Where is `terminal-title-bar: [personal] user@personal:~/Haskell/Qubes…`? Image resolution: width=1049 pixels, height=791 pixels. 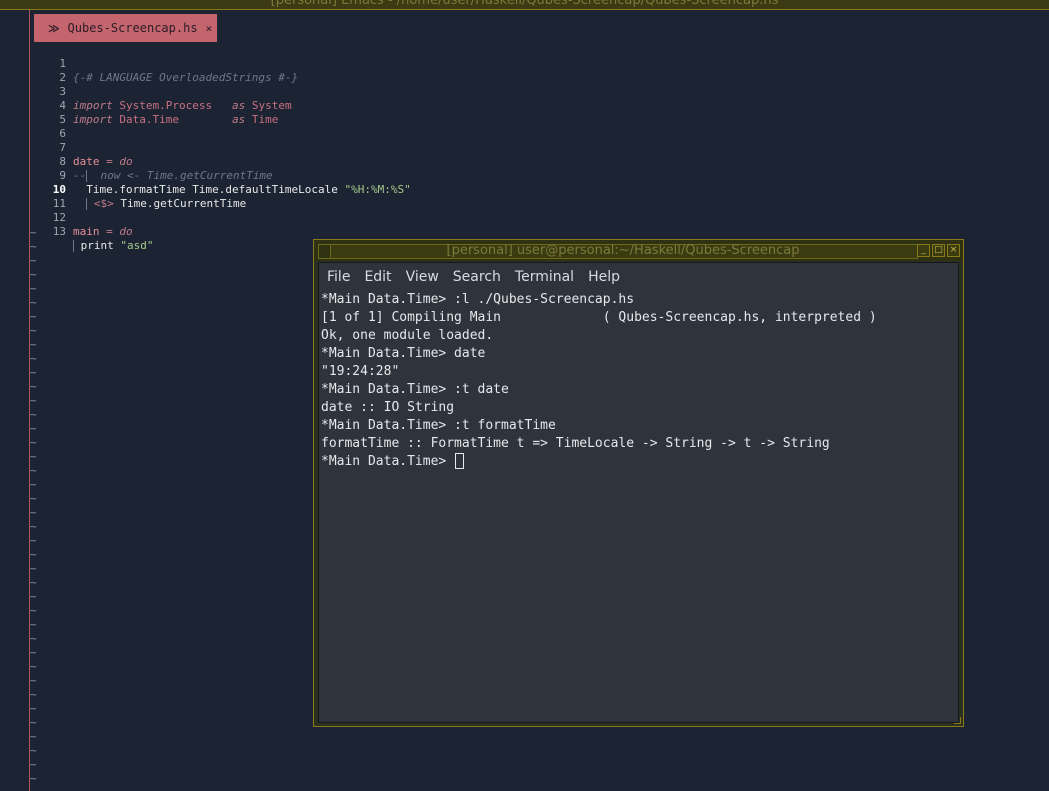
terminal-title-bar: [personal] user@personal:~/Haskell/Qubes… is located at coordinates (638, 250).